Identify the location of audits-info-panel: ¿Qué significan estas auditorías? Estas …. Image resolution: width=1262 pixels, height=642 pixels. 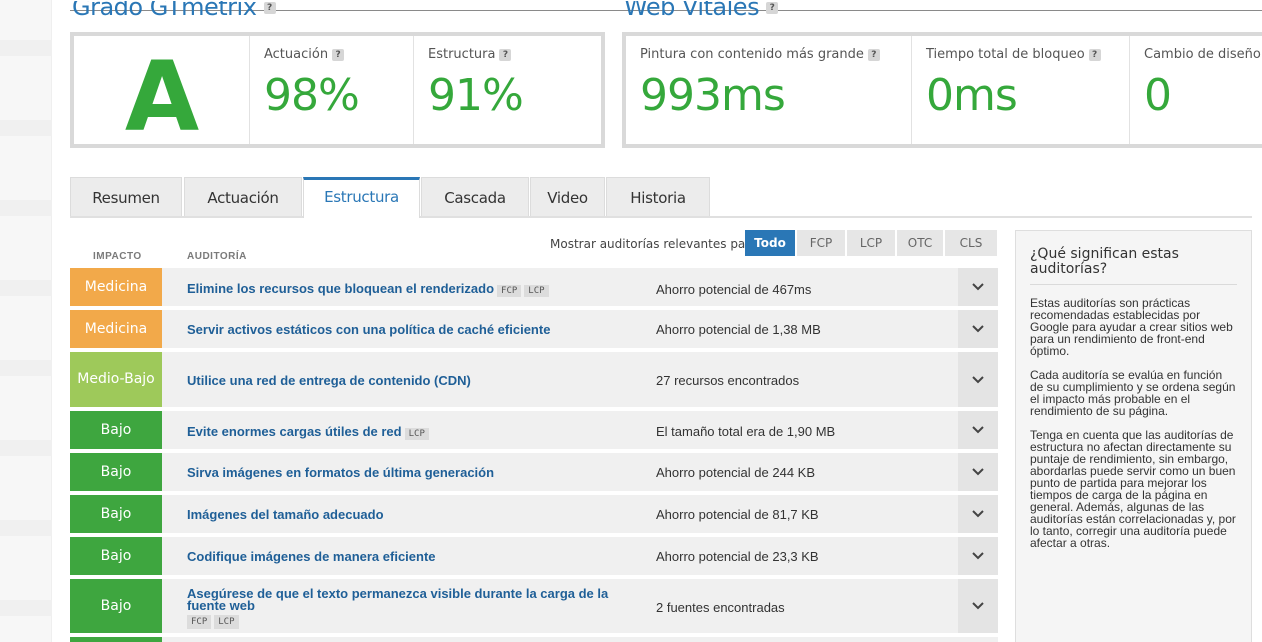
(1133, 436).